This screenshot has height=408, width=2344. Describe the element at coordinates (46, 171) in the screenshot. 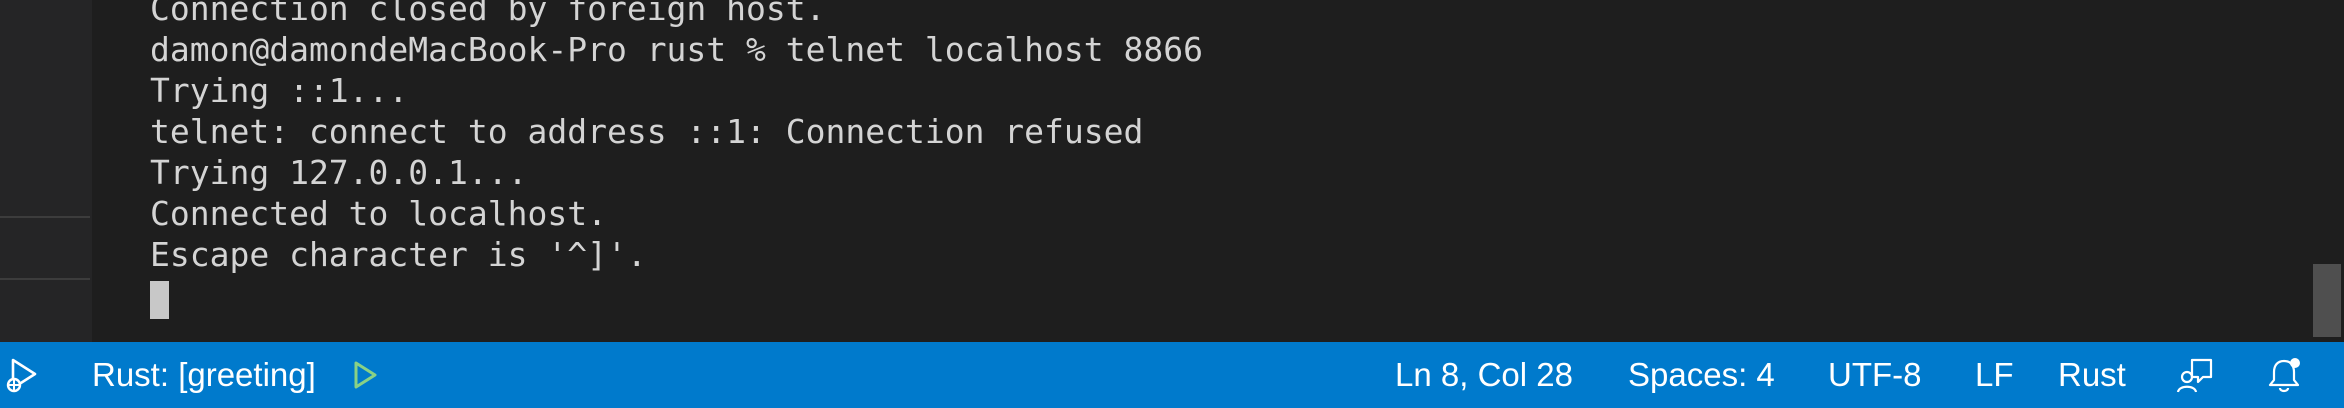

I see `side-panel-gutter` at that location.